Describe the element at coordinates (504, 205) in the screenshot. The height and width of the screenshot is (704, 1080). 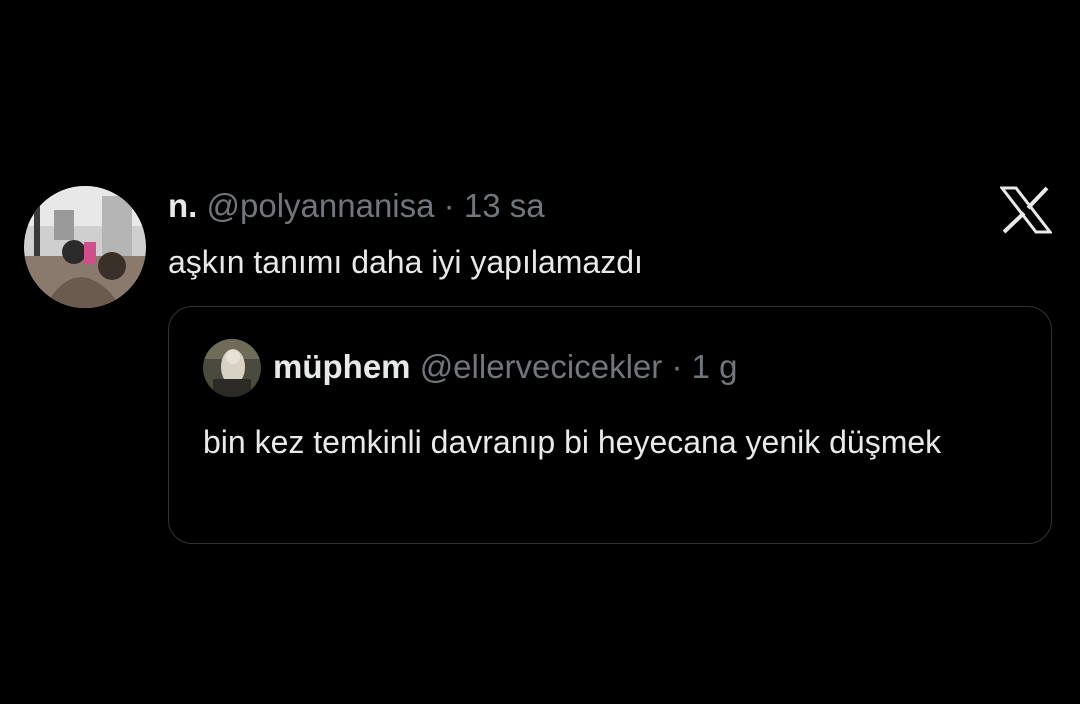
I see `tweet-time: 13 sa` at that location.